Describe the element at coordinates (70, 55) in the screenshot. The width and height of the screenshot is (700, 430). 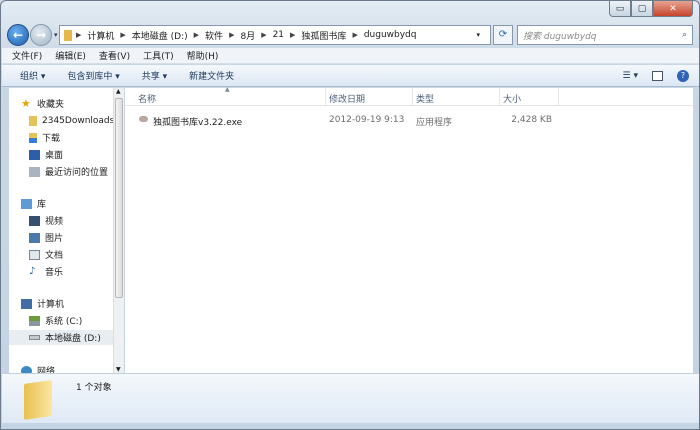
I see `menu-edit: 编辑(E)` at that location.